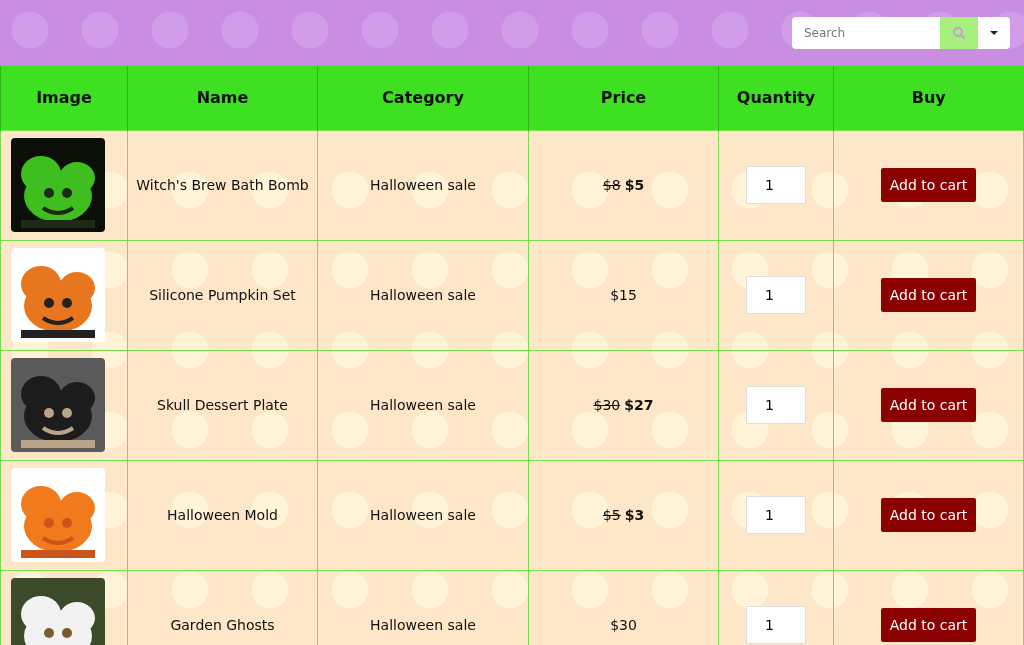 The image size is (1024, 645). I want to click on price-text: $30, so click(623, 625).